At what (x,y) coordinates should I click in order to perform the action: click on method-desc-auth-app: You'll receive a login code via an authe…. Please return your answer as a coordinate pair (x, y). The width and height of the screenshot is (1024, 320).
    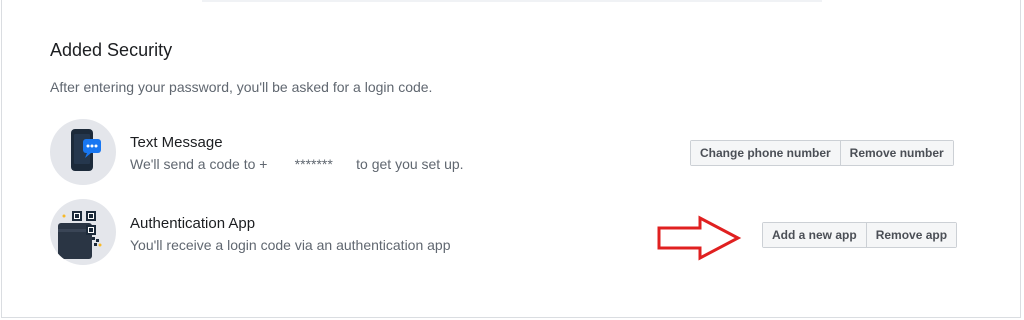
    Looking at the image, I should click on (290, 245).